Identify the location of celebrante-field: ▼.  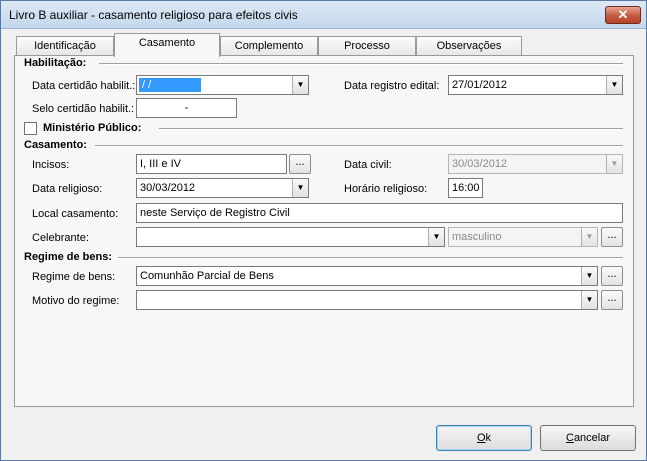
(290, 237).